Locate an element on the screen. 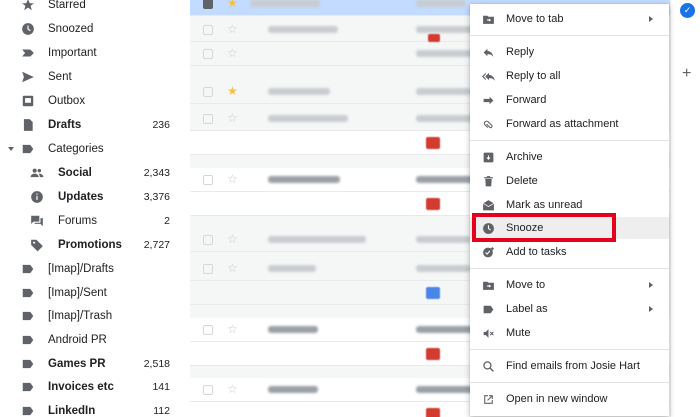 The height and width of the screenshot is (417, 700). mute-icon is located at coordinates (488, 333).